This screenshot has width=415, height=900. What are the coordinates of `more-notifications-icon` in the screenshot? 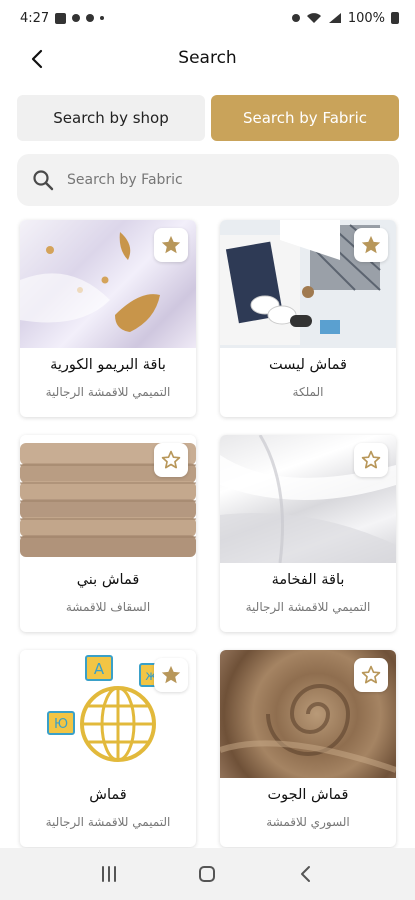 It's located at (102, 18).